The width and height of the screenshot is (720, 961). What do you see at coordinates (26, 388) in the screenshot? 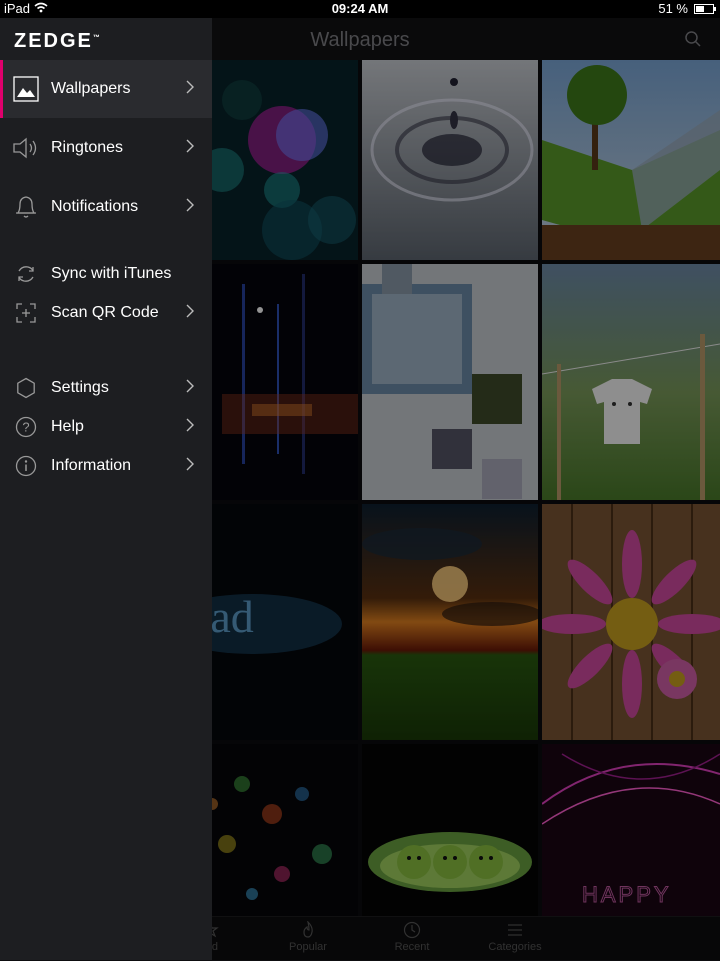
I see `gear-icon` at bounding box center [26, 388].